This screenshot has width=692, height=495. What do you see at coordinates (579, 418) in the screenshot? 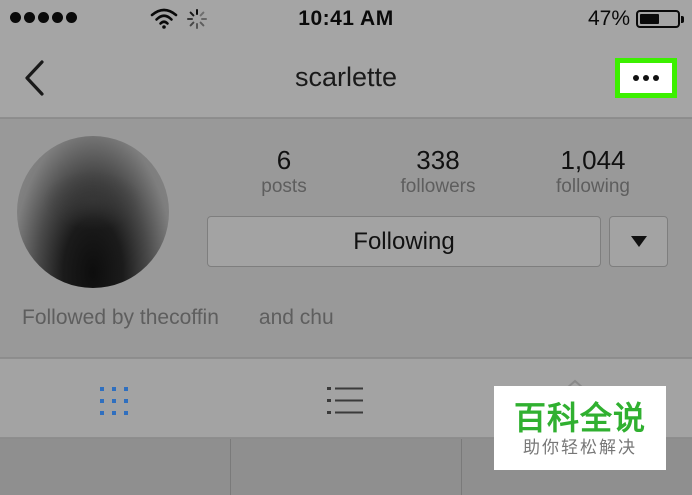
I see `watermark-title: 百科全说` at bounding box center [579, 418].